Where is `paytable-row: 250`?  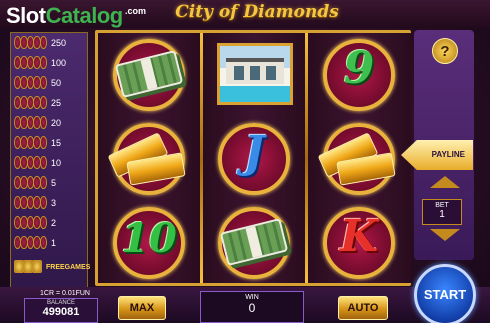
paytable-row: 250 is located at coordinates (50, 43).